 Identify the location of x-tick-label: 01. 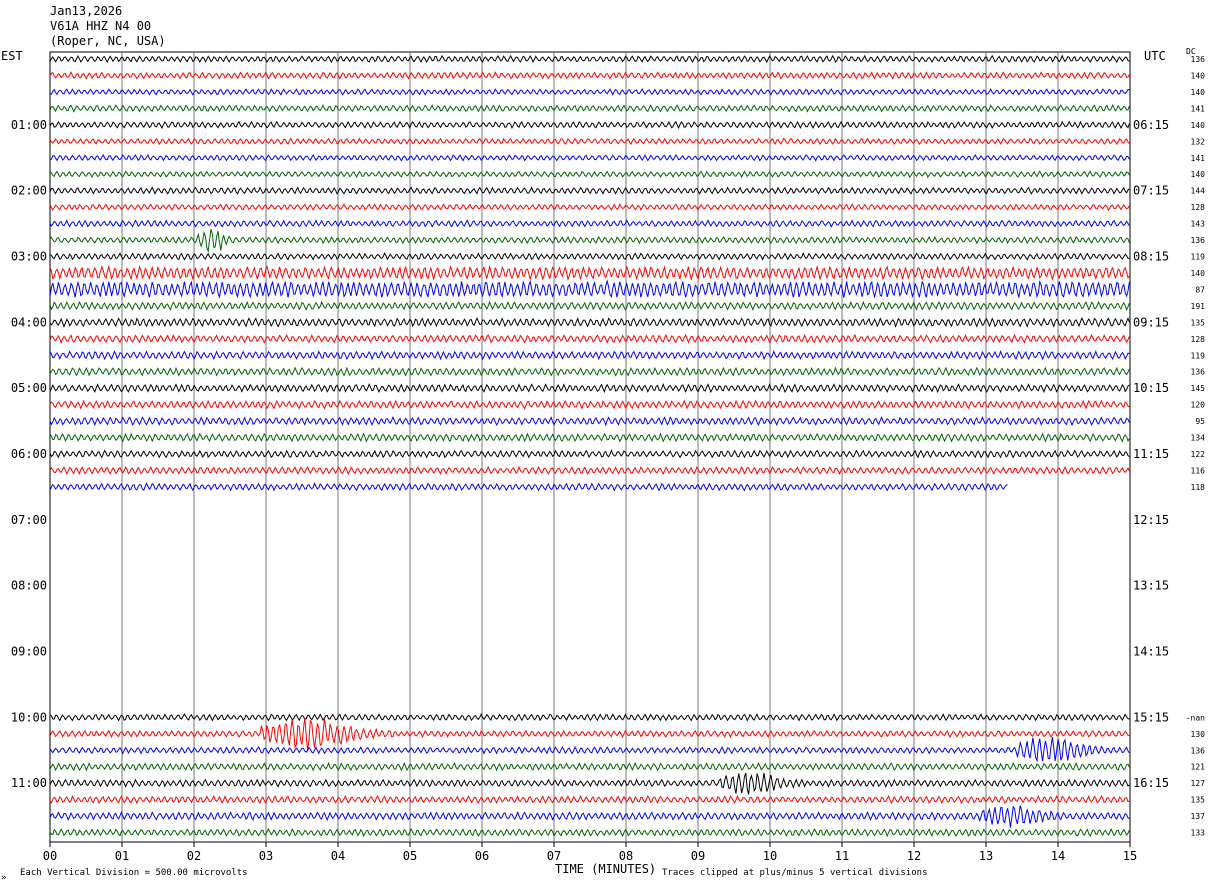
(122, 856).